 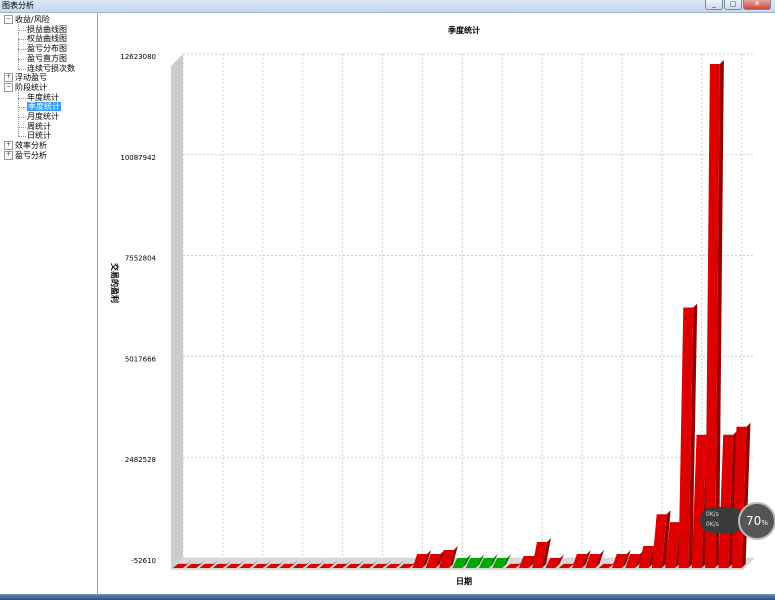 I want to click on gauge-value: 70, so click(x=754, y=521).